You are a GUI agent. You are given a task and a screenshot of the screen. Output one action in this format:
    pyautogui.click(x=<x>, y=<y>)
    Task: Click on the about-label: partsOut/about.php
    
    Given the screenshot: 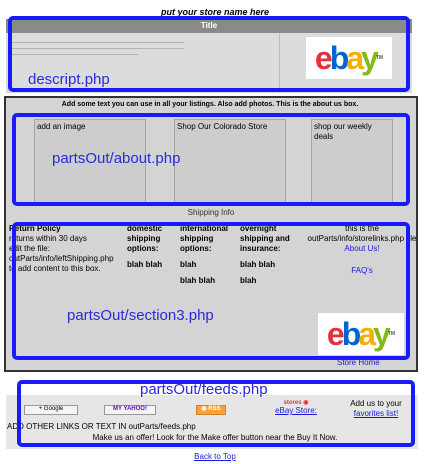 What is the action you would take?
    pyautogui.click(x=116, y=158)
    